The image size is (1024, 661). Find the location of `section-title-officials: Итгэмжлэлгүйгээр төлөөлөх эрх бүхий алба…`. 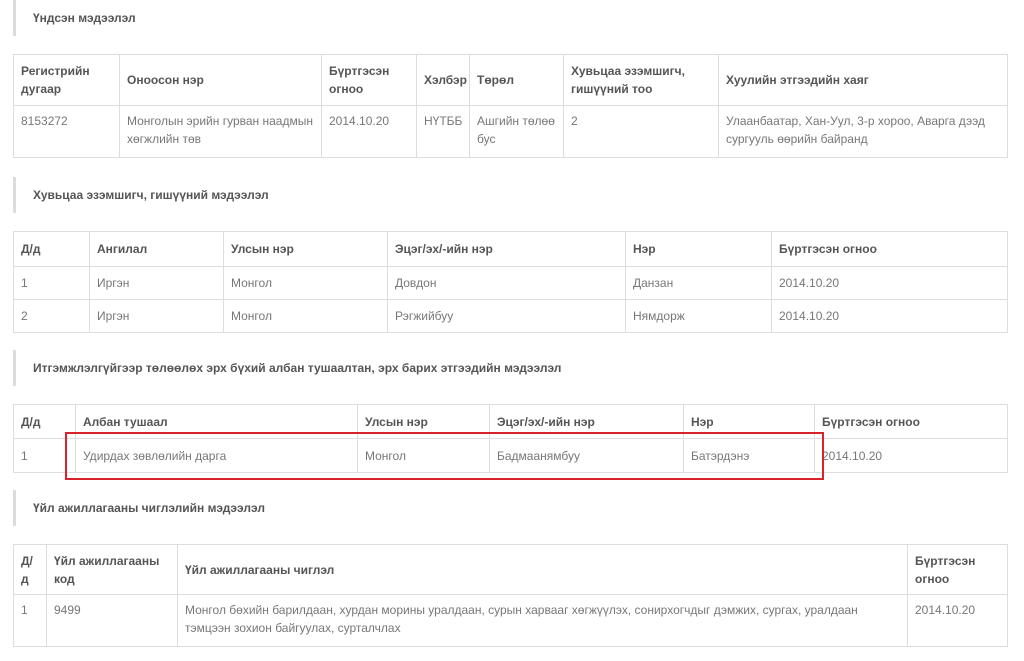

section-title-officials: Итгэмжлэлгүйгээр төлөөлөх эрх бүхий алба… is located at coordinates (510, 368).